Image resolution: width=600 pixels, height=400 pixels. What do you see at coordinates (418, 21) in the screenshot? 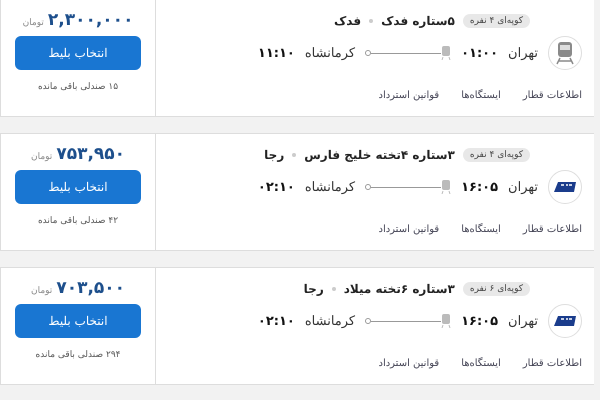
I see `train-name: ۵ستاره فدک` at bounding box center [418, 21].